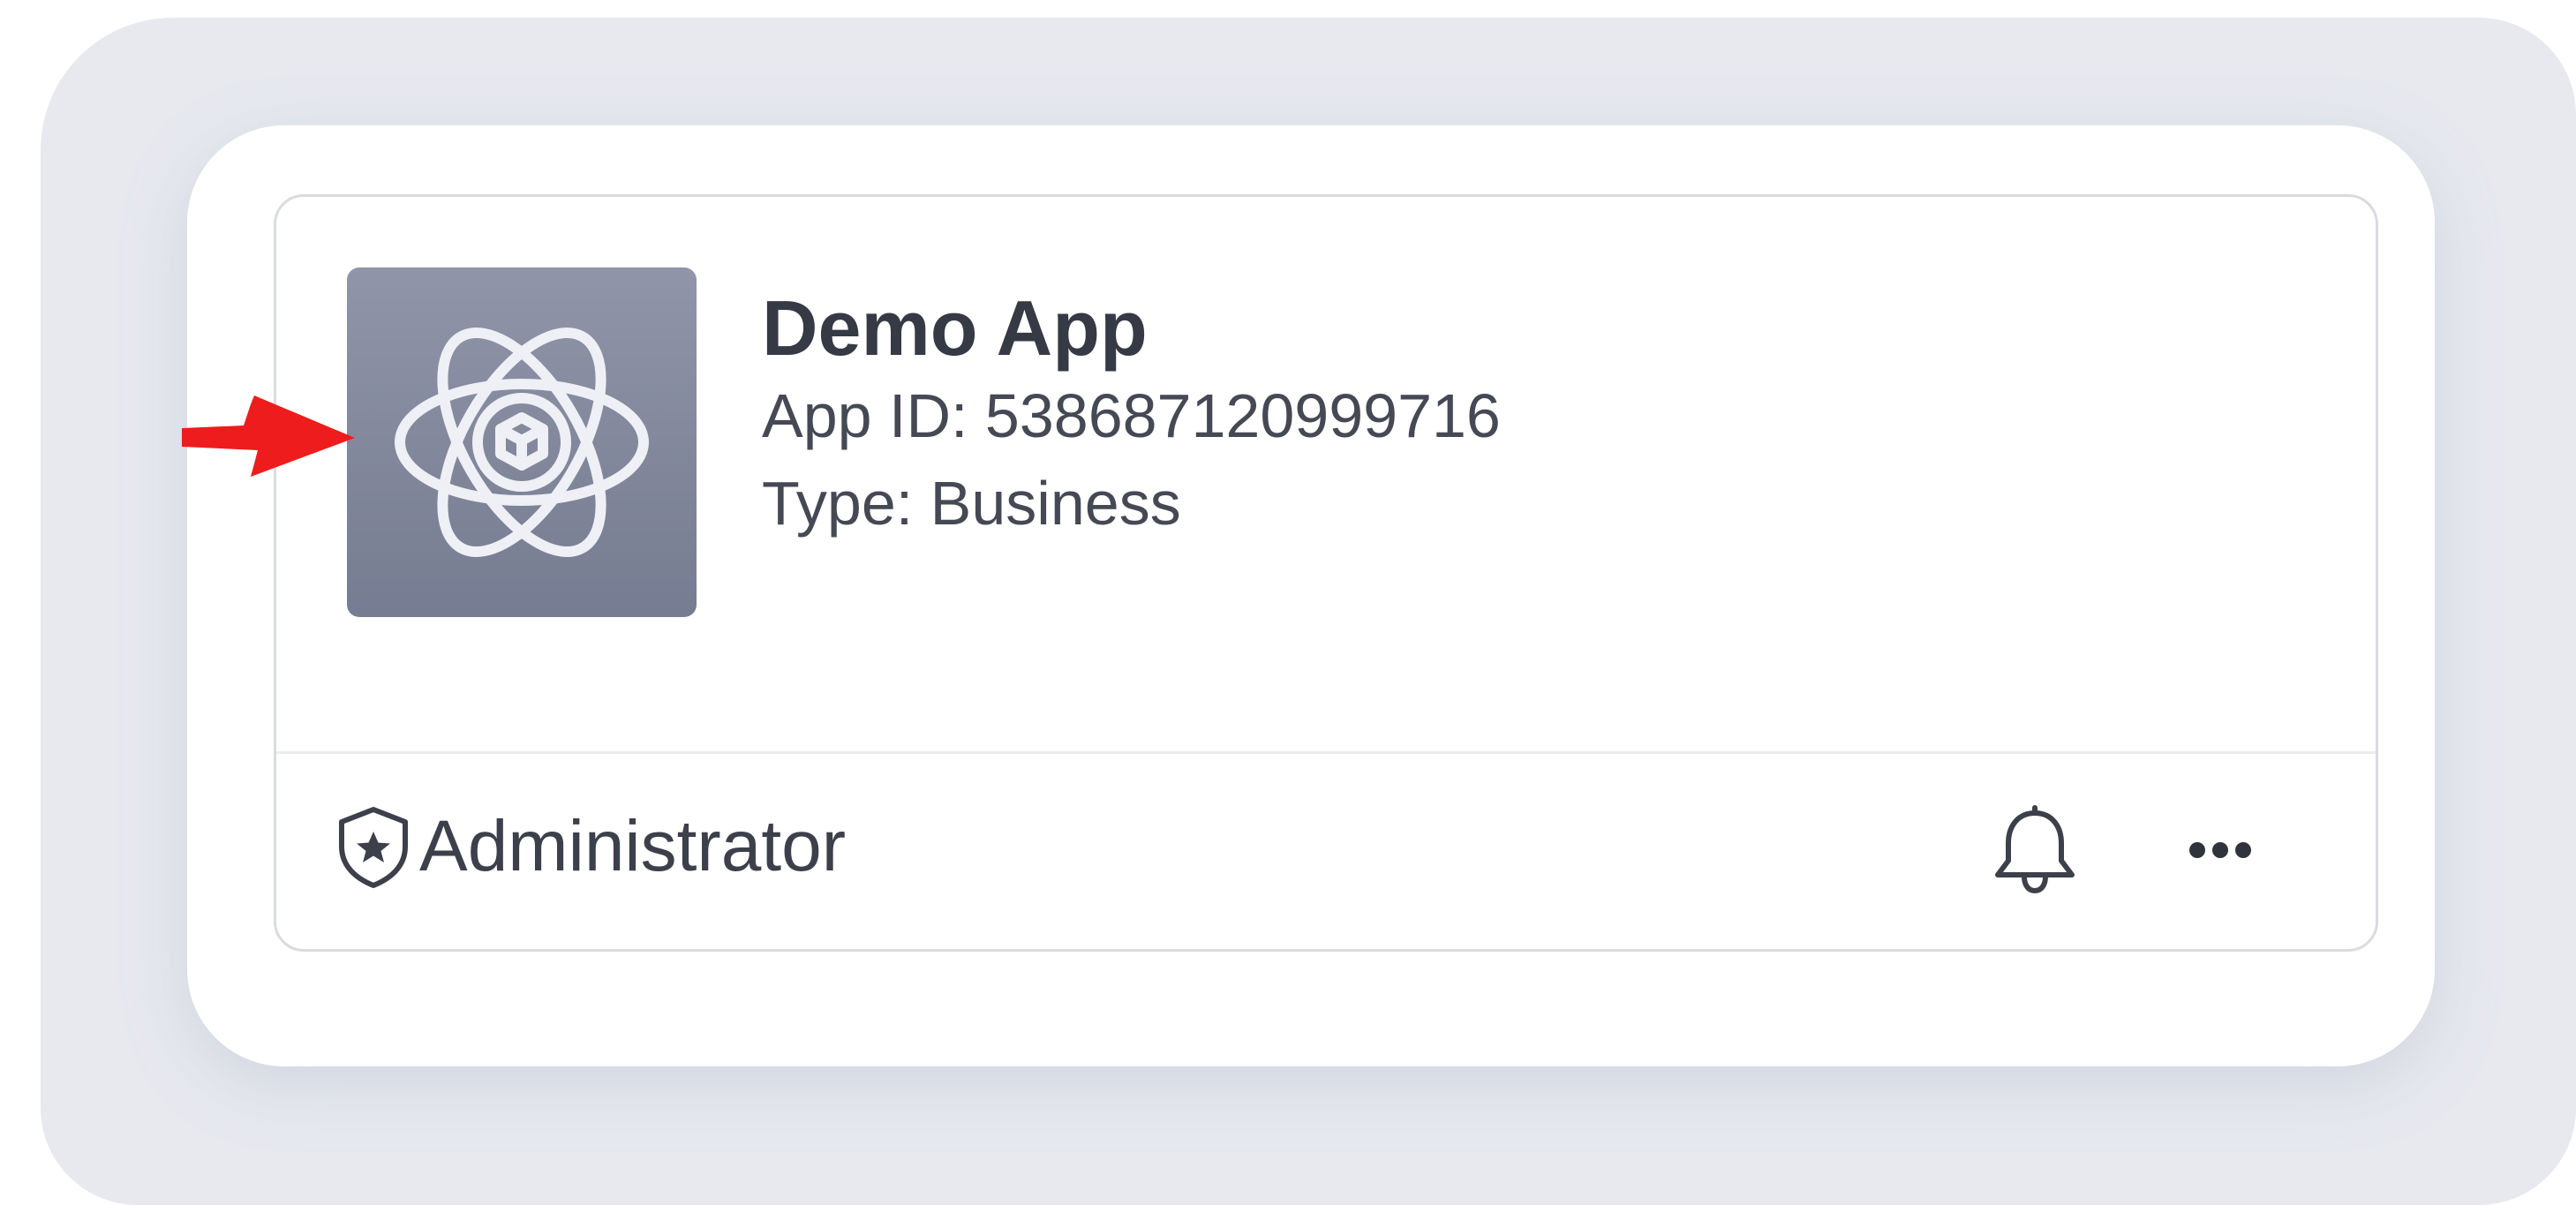 The width and height of the screenshot is (2576, 1205). I want to click on bell-icon, so click(2035, 848).